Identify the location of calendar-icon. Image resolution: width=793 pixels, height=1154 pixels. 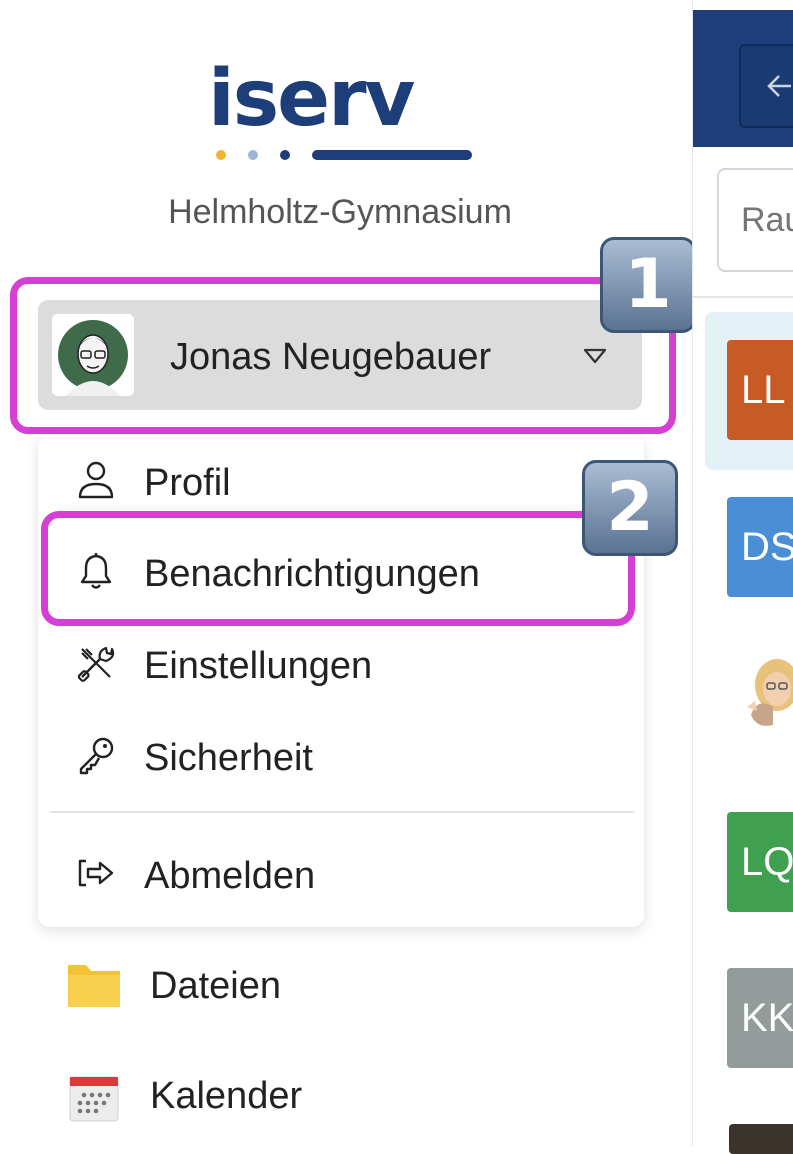
(94, 1099).